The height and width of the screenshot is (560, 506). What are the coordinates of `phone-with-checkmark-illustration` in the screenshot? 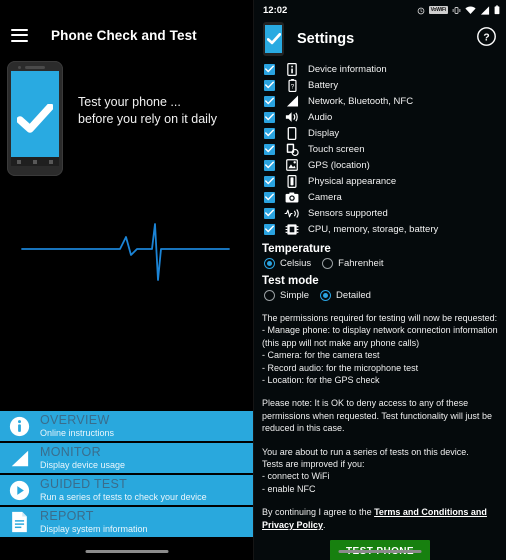 It's located at (35, 118).